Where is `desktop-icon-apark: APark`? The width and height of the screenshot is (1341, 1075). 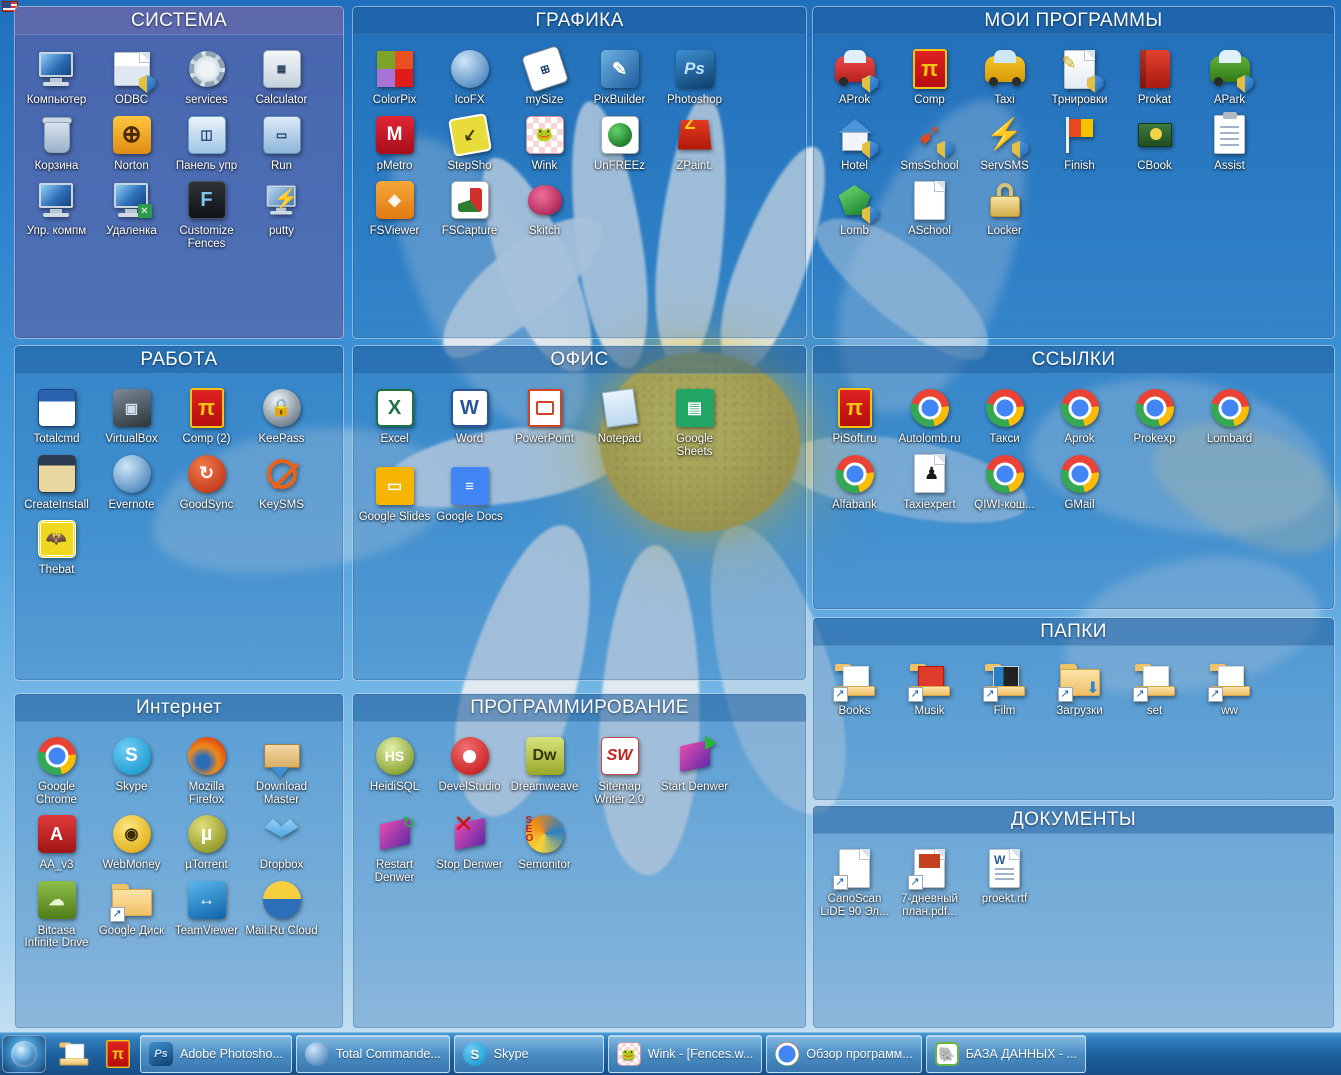
desktop-icon-apark: APark is located at coordinates (1229, 76).